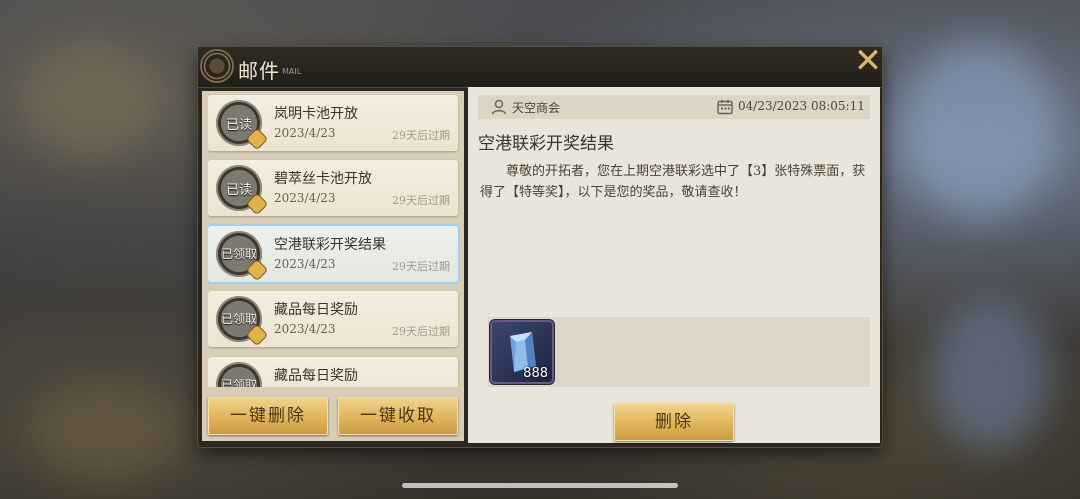  Describe the element at coordinates (333, 188) in the screenshot. I see `mail-list-item: 已读 碧萃丝卡池开放 2023/4/23 29天后过期` at that location.